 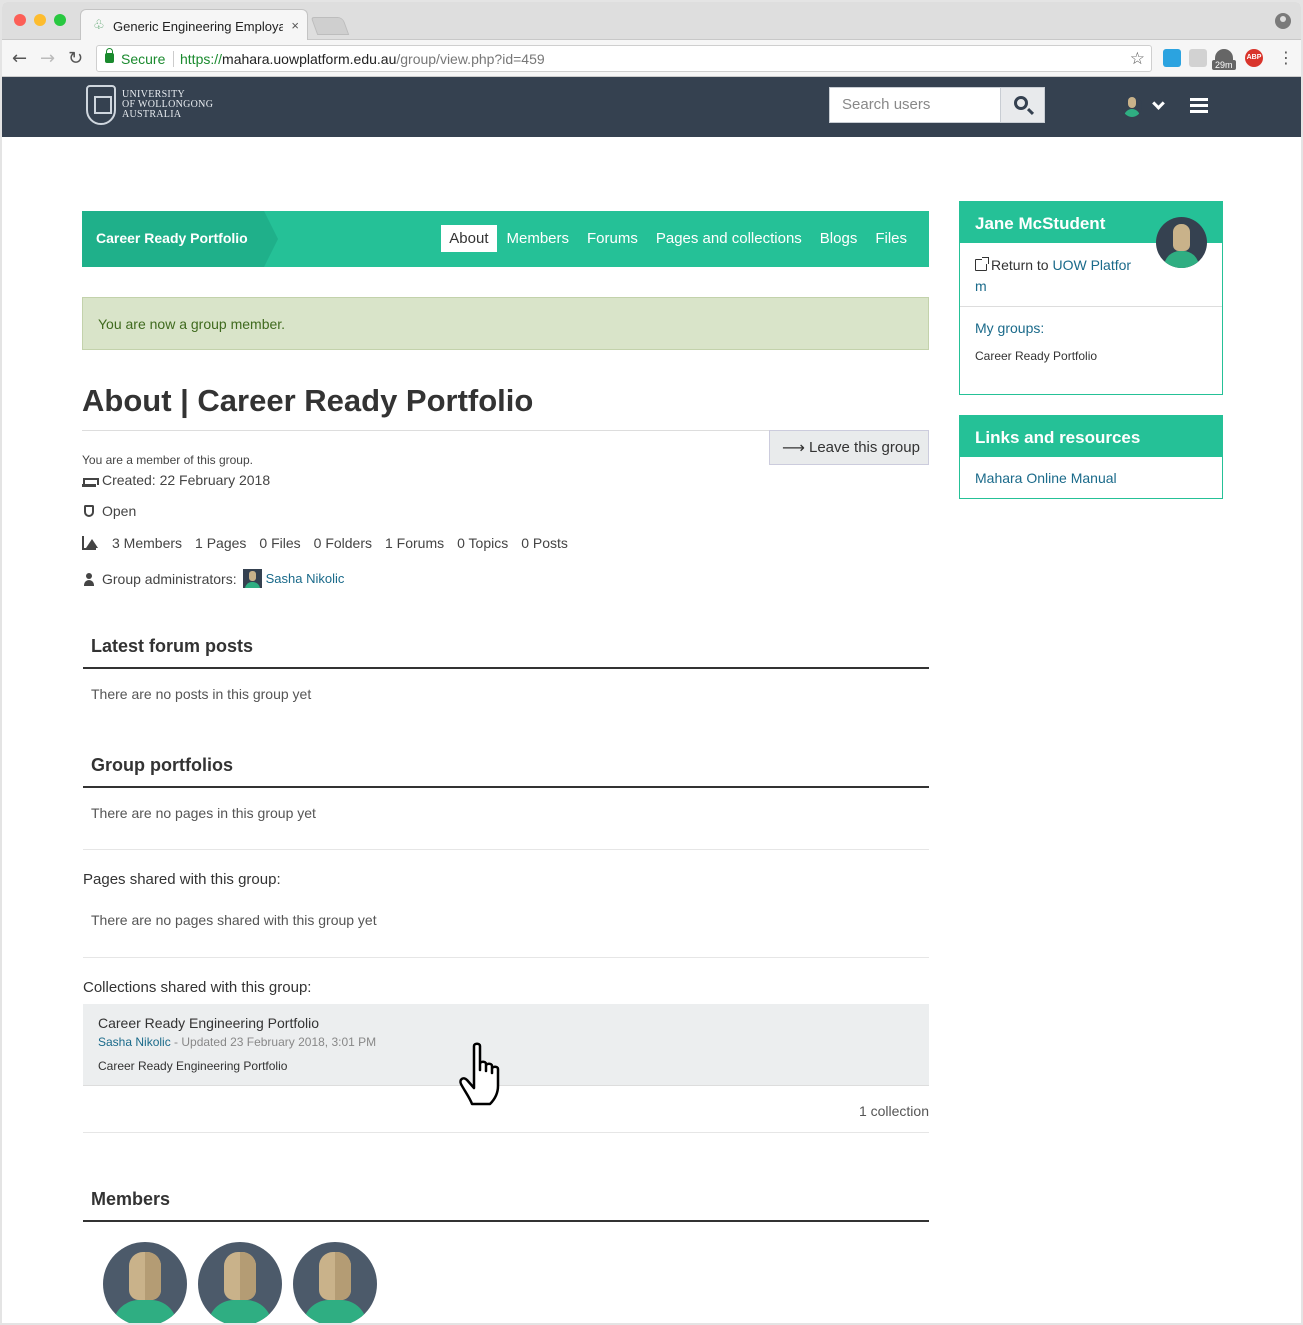 I want to click on hand-pointer-cursor-icon, so click(x=479, y=1074).